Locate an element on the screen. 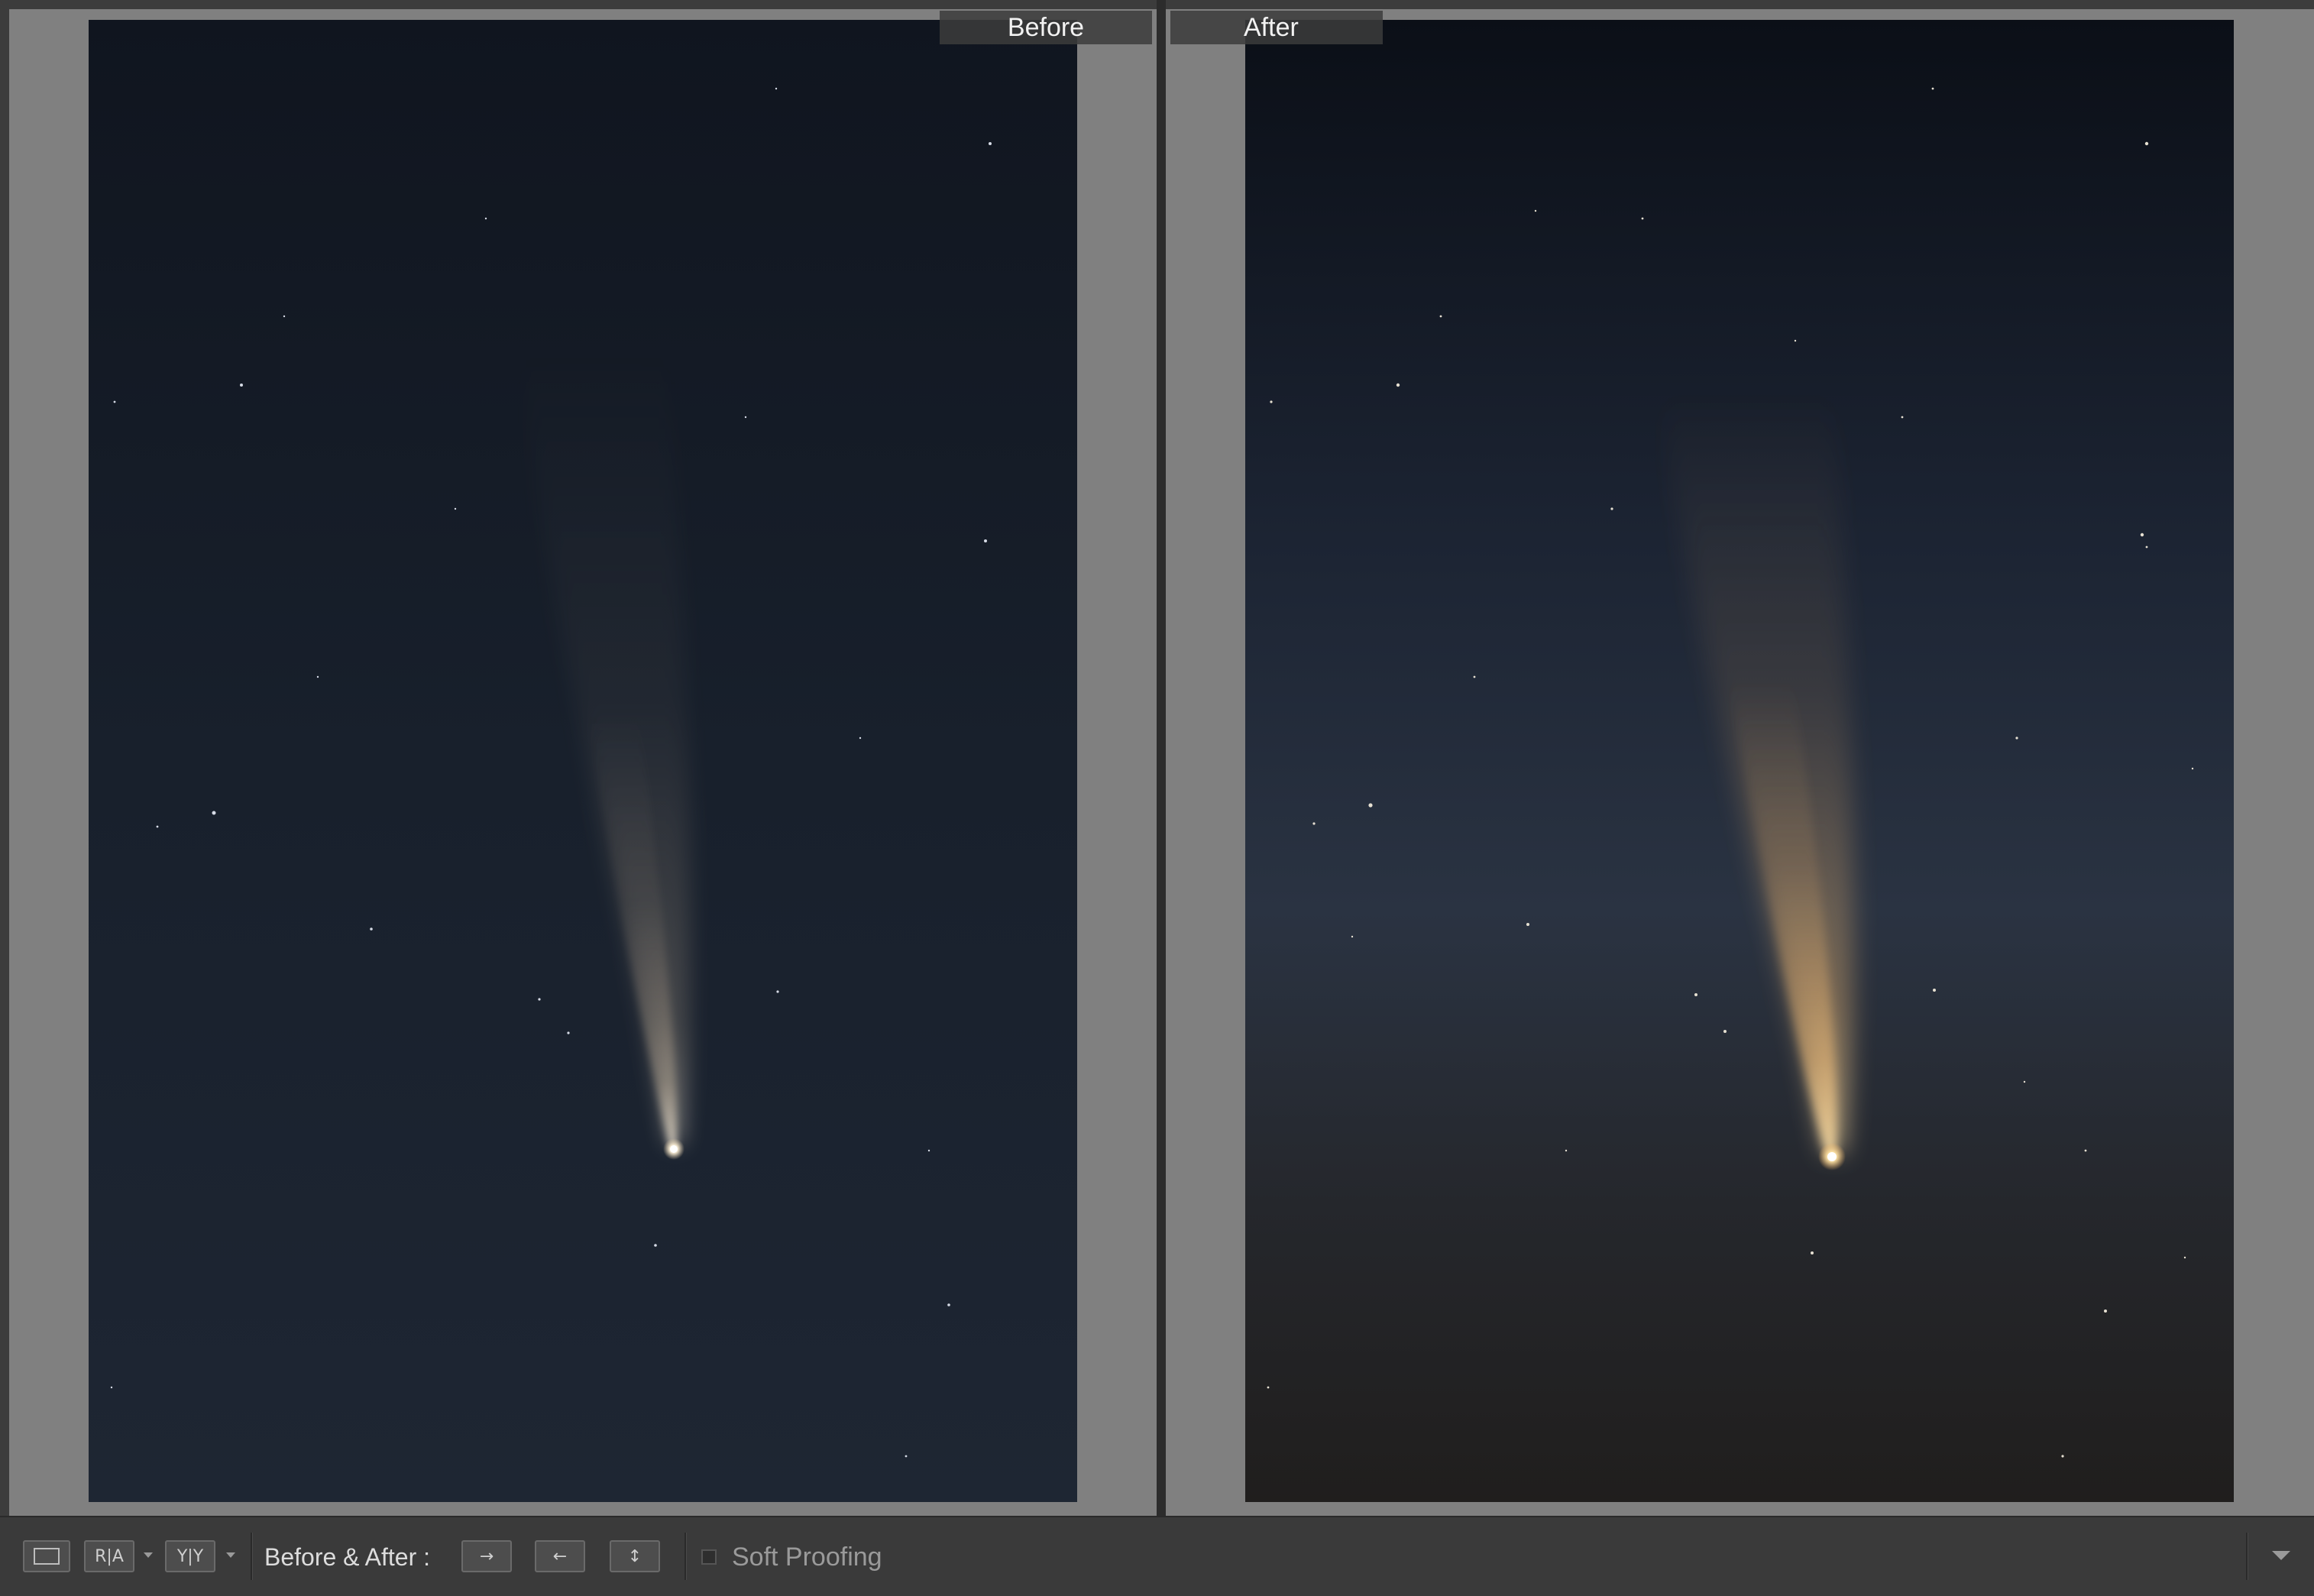  ra-icon: R|A is located at coordinates (109, 1556).